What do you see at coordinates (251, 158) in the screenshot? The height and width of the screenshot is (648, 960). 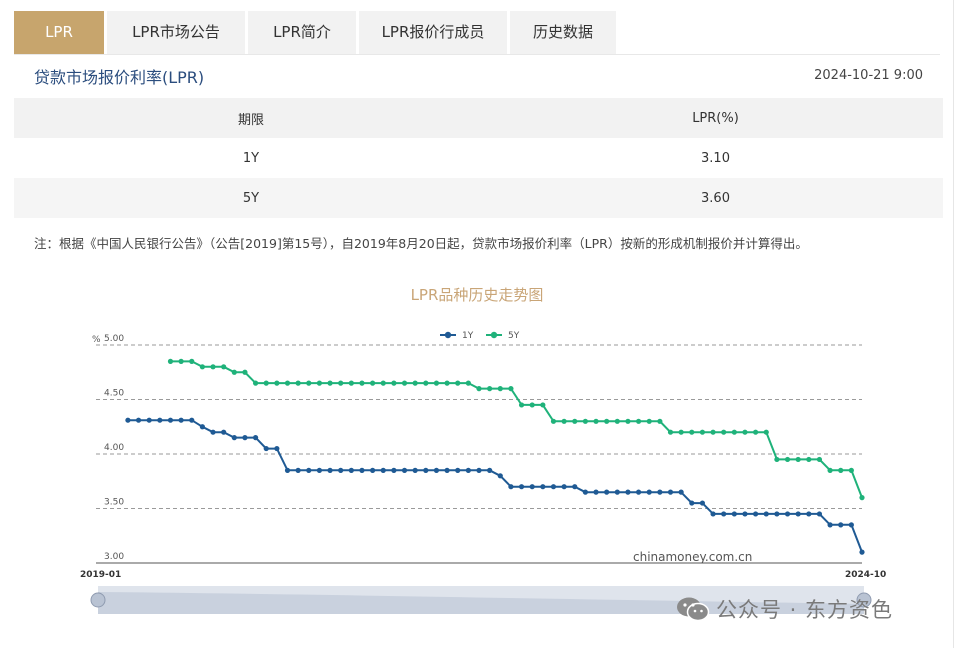 I see `cell-term: 1Y` at bounding box center [251, 158].